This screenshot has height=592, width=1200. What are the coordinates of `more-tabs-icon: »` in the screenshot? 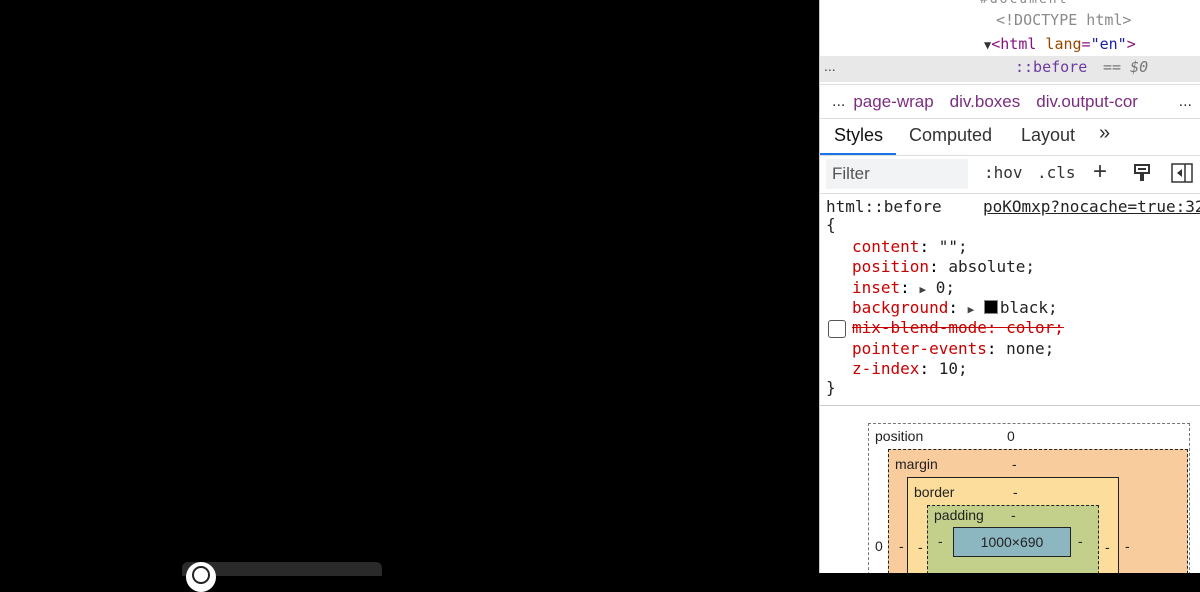 It's located at (1104, 133).